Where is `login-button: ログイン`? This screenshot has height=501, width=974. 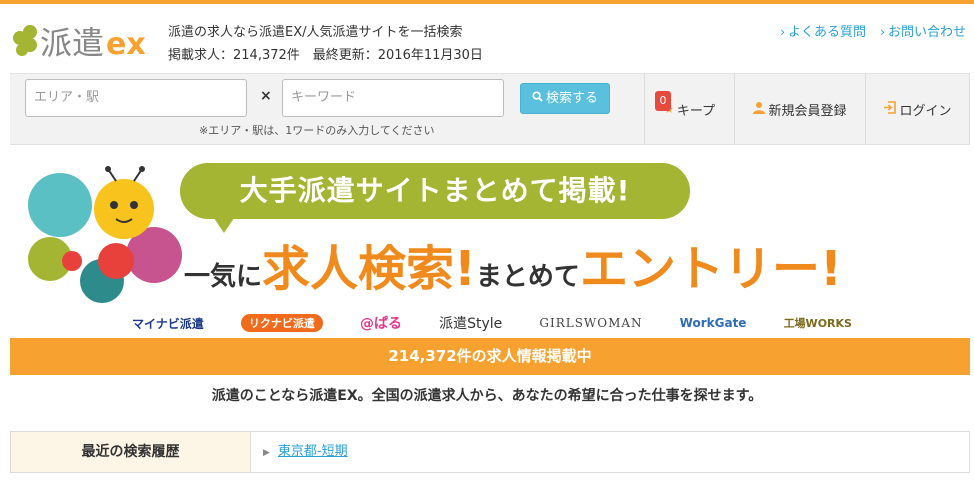
login-button: ログイン is located at coordinates (917, 109).